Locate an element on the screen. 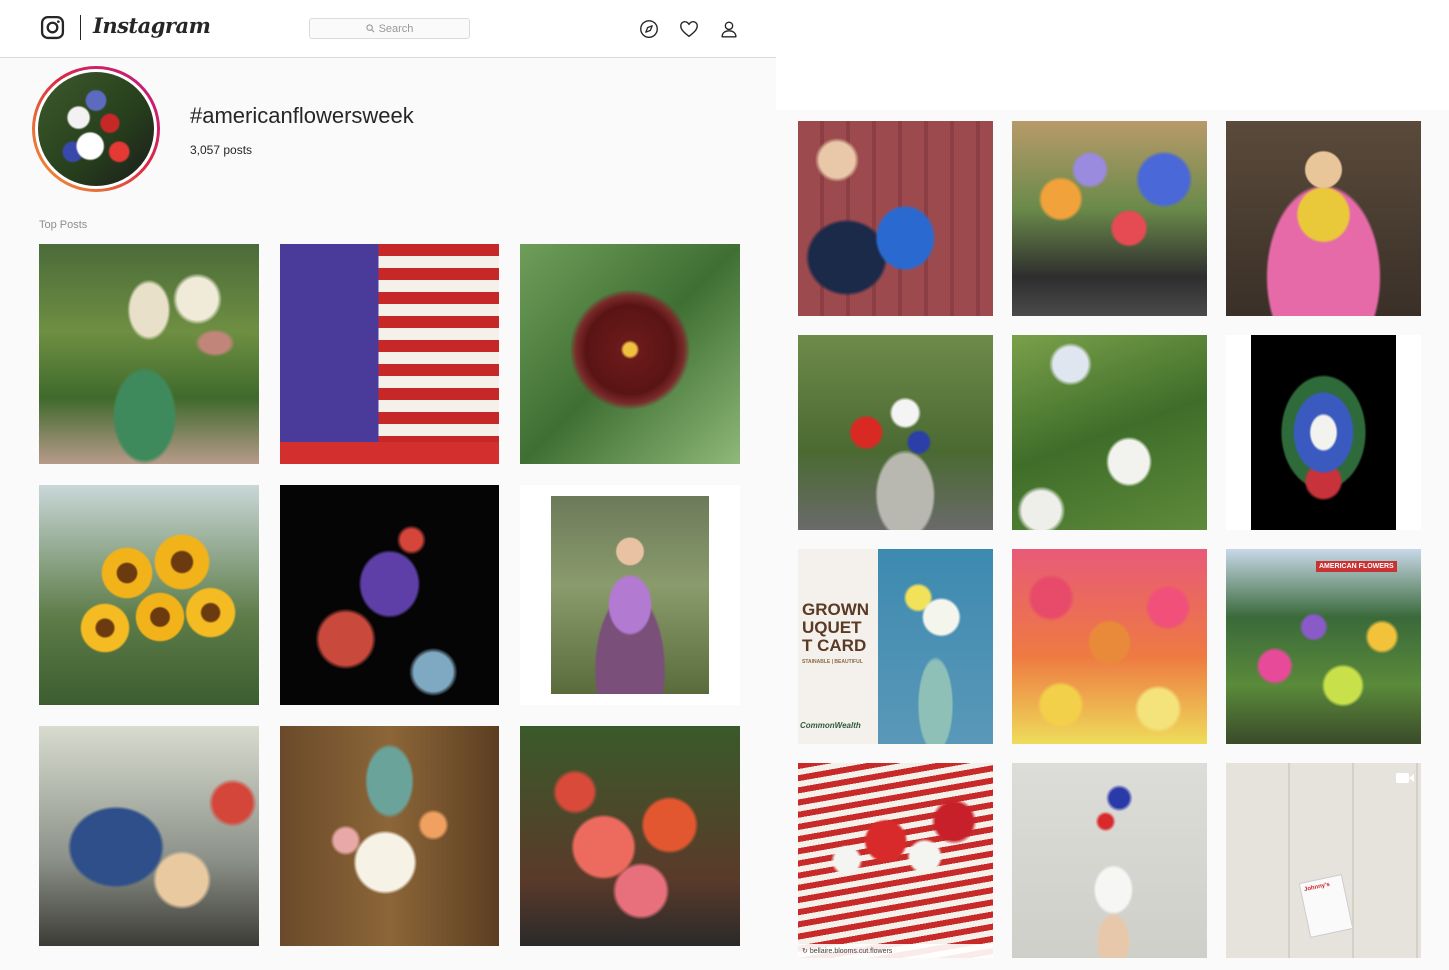  hashtag-avatar-image is located at coordinates (96, 129).